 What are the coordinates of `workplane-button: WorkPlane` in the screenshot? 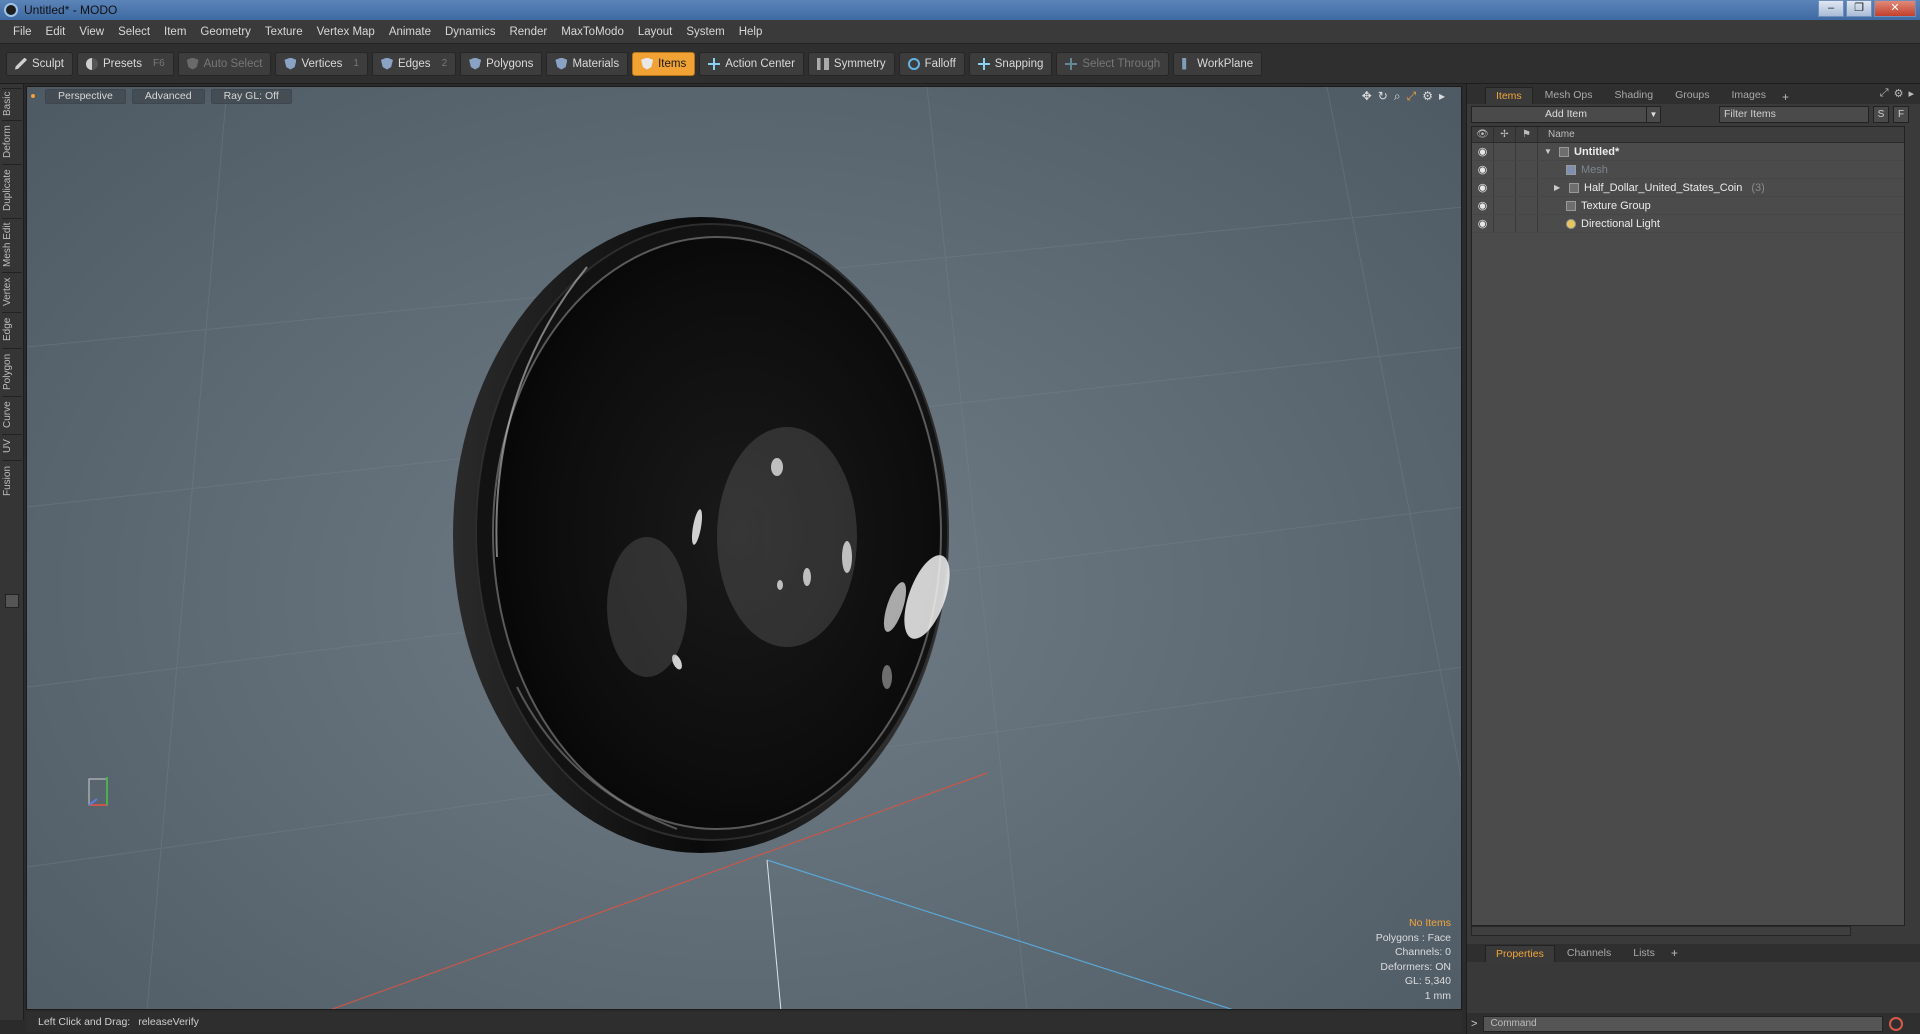 It's located at (1218, 63).